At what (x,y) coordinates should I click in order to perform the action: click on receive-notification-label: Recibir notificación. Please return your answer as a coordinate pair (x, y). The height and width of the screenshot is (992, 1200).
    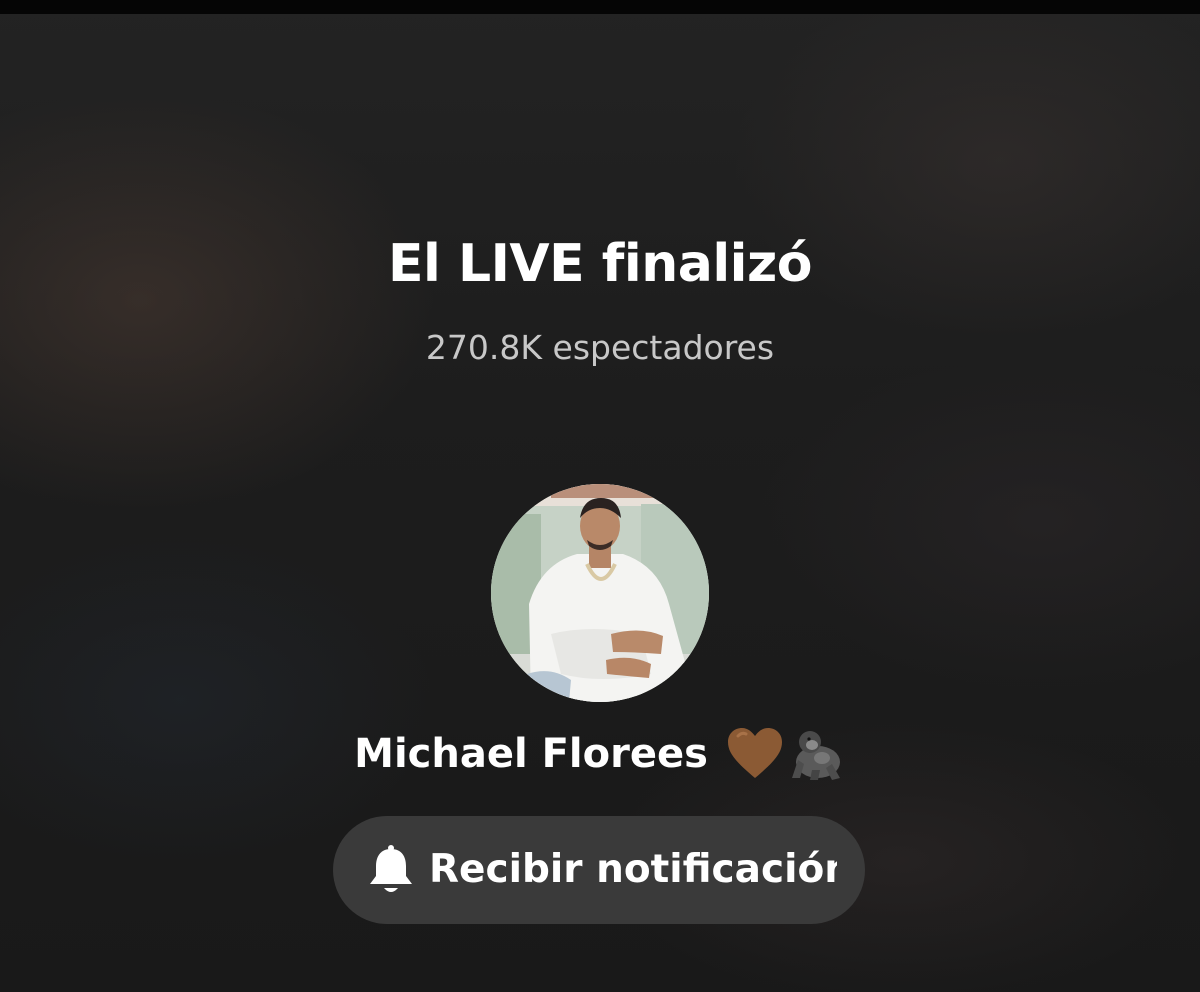
    Looking at the image, I should click on (633, 869).